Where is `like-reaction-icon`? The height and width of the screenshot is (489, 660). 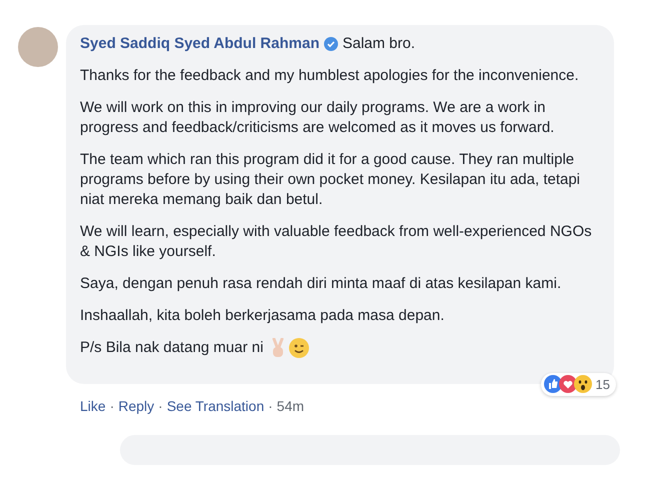
like-reaction-icon is located at coordinates (553, 384).